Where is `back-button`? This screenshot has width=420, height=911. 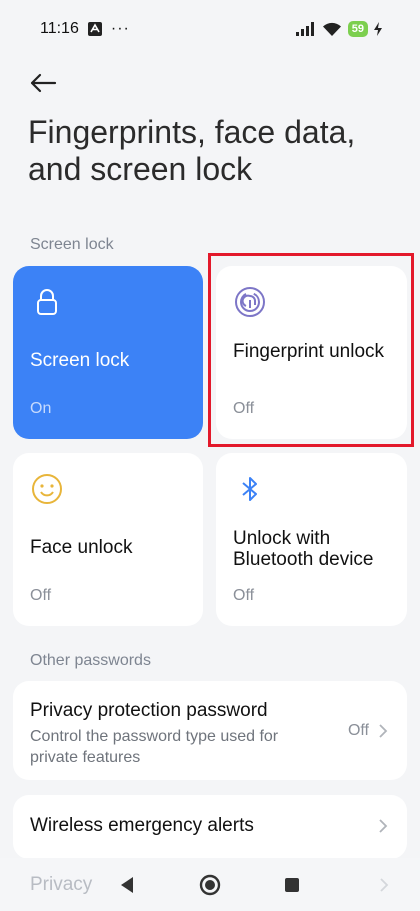 back-button is located at coordinates (43, 83).